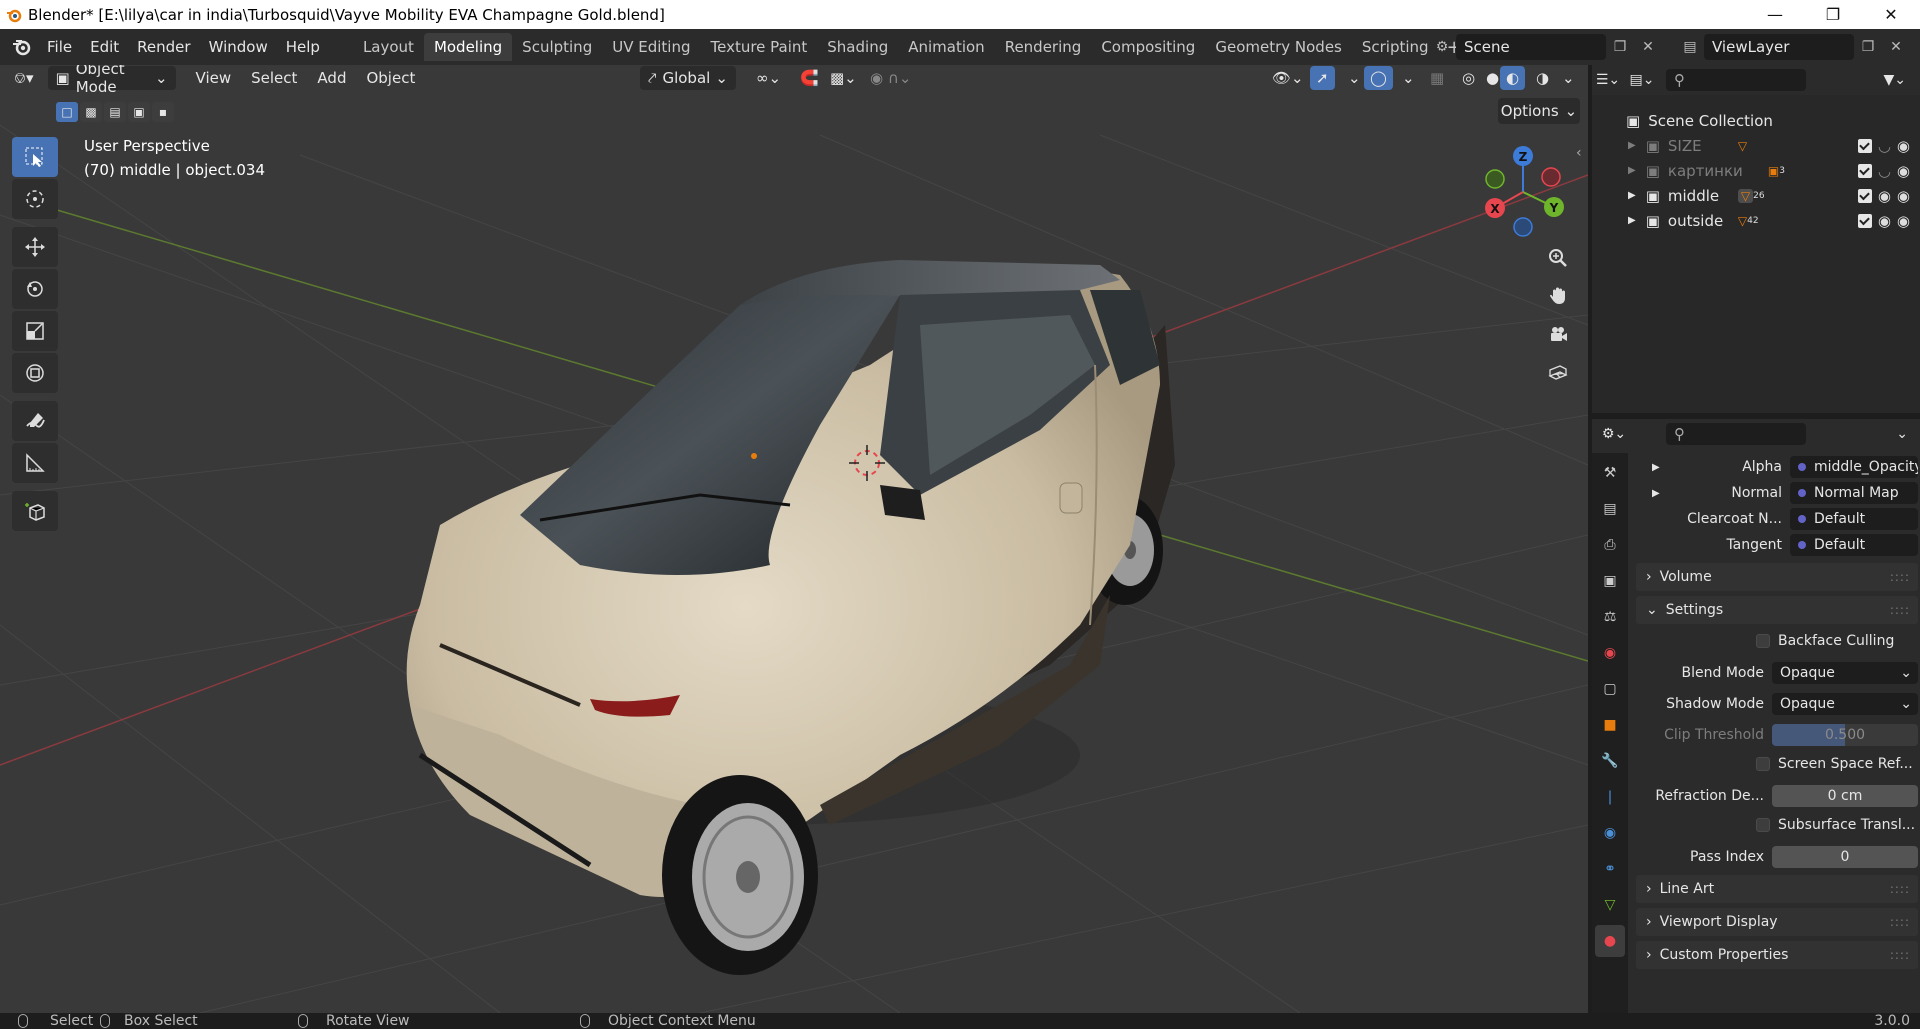 Image resolution: width=1920 pixels, height=1029 pixels. What do you see at coordinates (1608, 80) in the screenshot?
I see `outliner-editor-icon: ☰⌄` at bounding box center [1608, 80].